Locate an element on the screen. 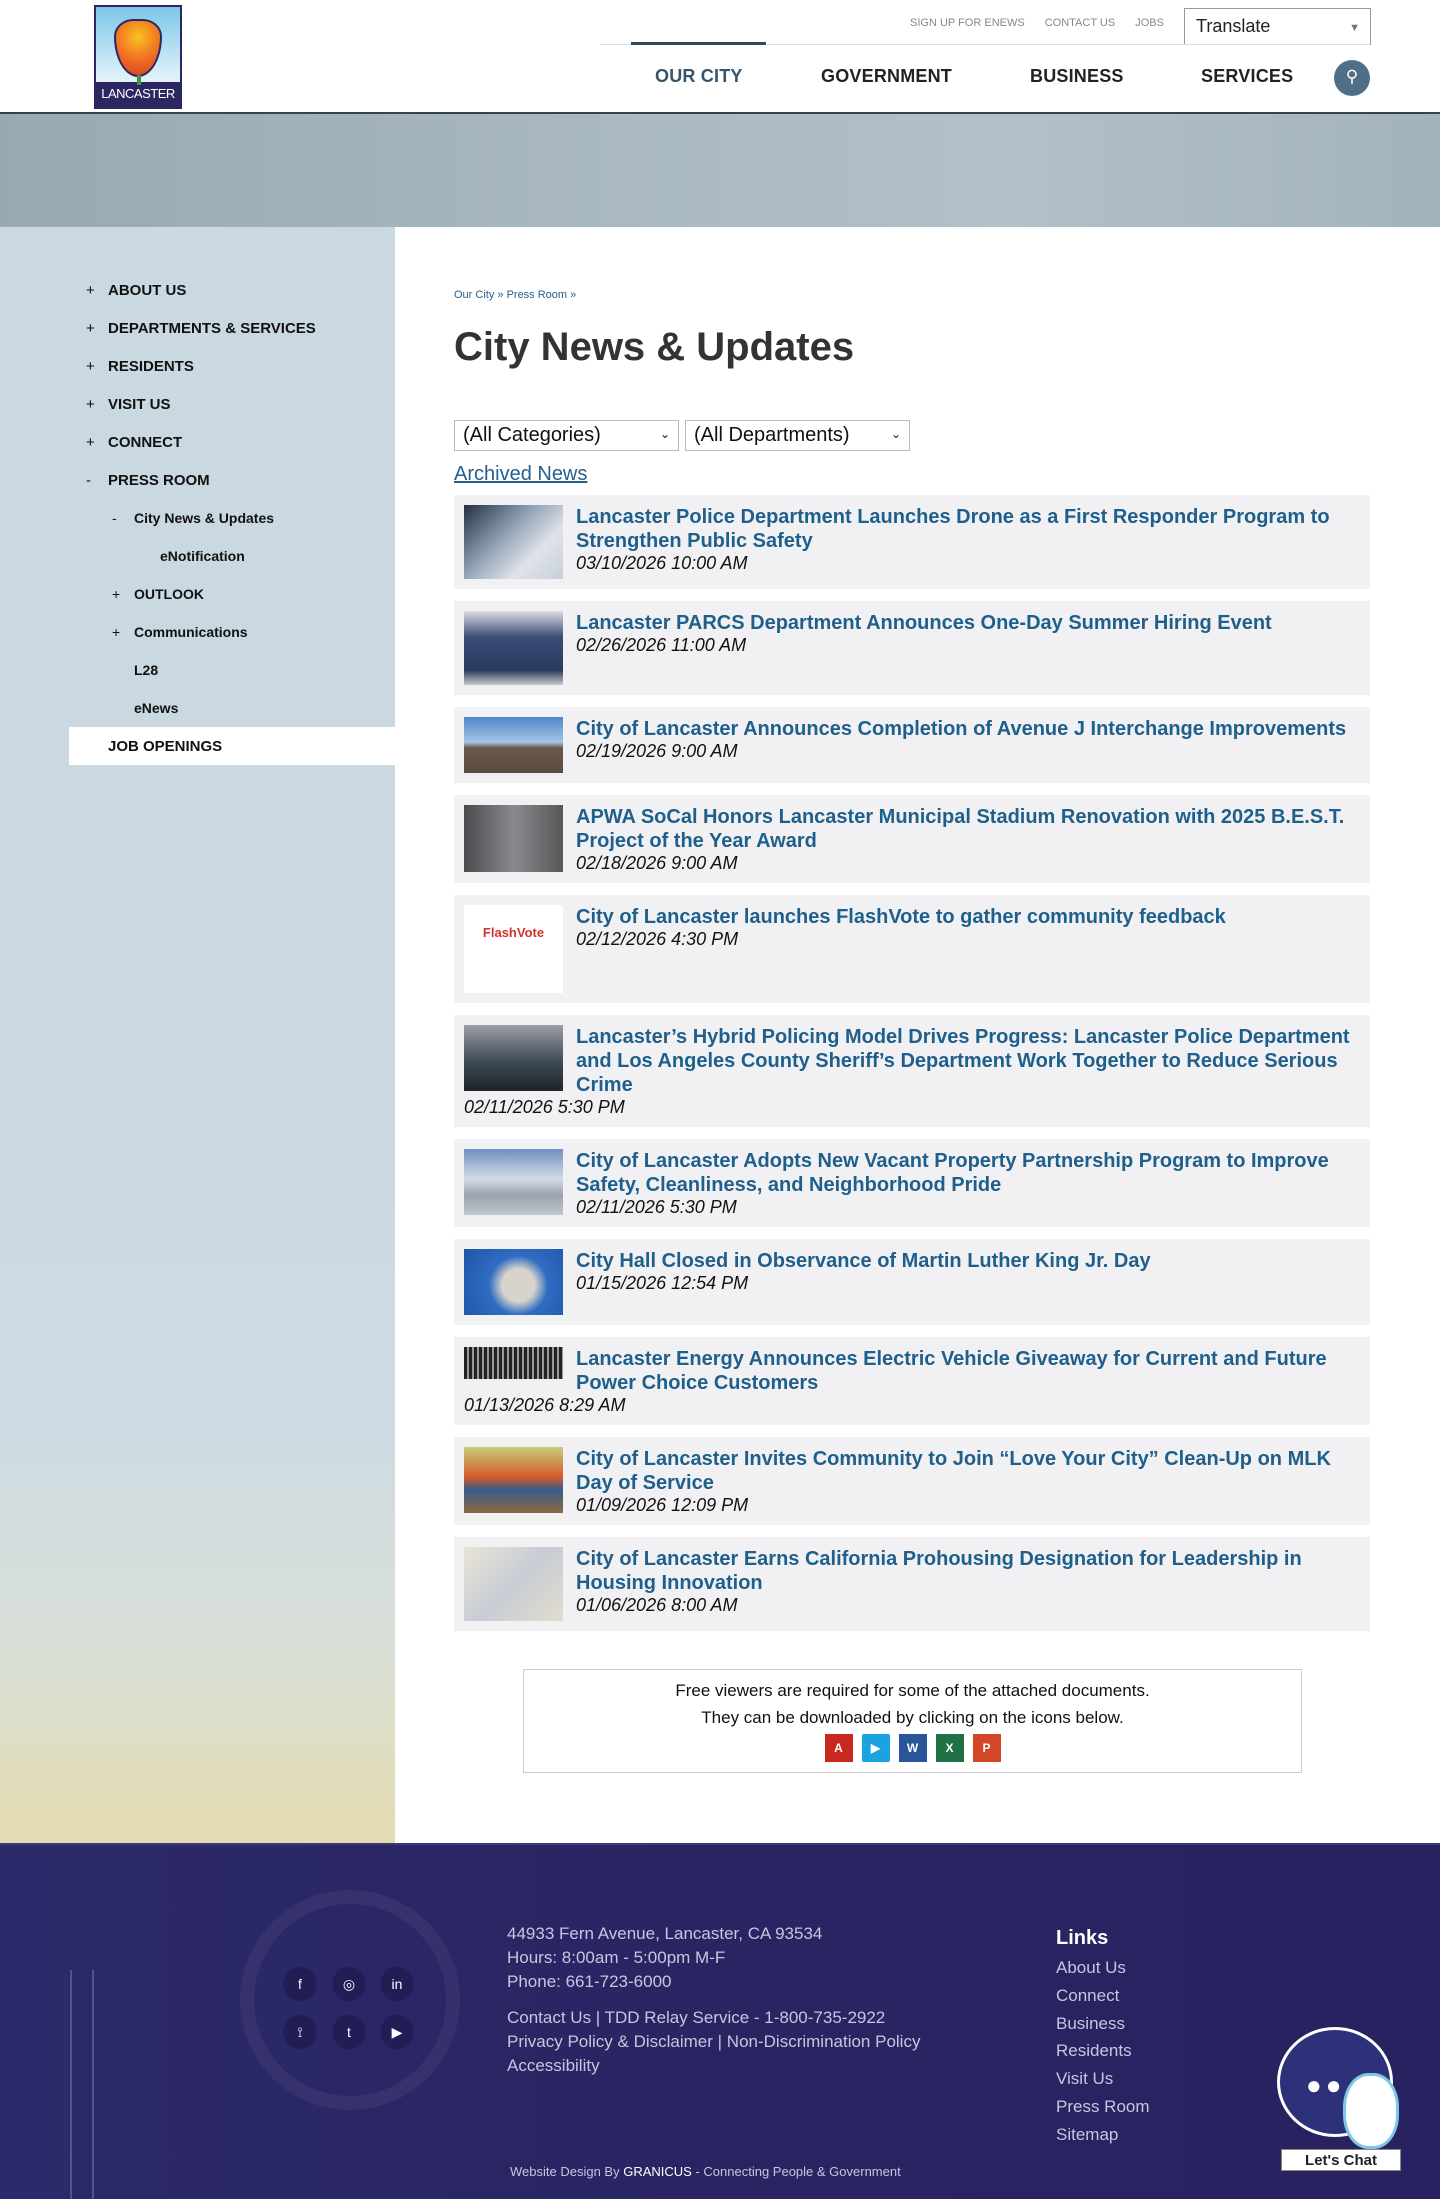 Image resolution: width=1440 pixels, height=2200 pixels. flashvote-logo: FlashVote is located at coordinates (513, 949).